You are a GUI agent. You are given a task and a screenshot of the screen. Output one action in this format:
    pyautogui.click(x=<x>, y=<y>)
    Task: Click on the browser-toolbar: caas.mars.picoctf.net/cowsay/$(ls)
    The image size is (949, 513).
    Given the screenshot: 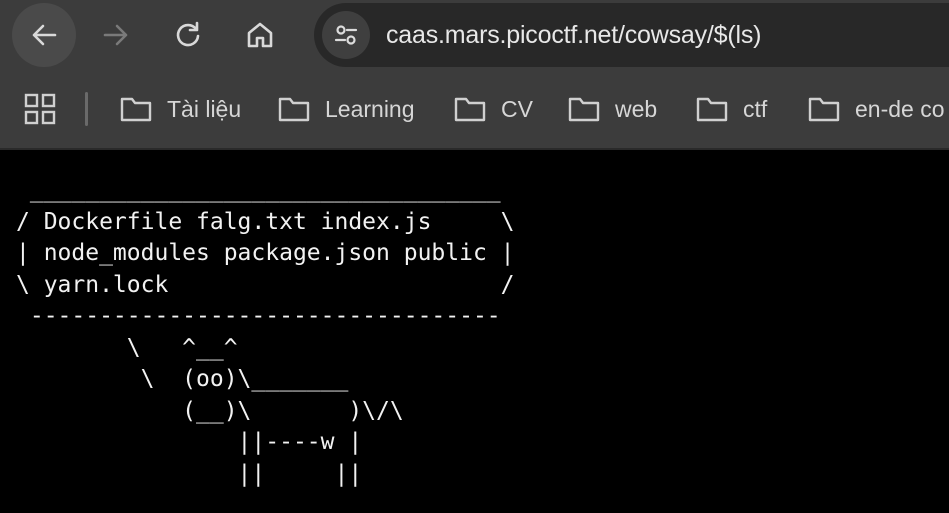 What is the action you would take?
    pyautogui.click(x=474, y=35)
    